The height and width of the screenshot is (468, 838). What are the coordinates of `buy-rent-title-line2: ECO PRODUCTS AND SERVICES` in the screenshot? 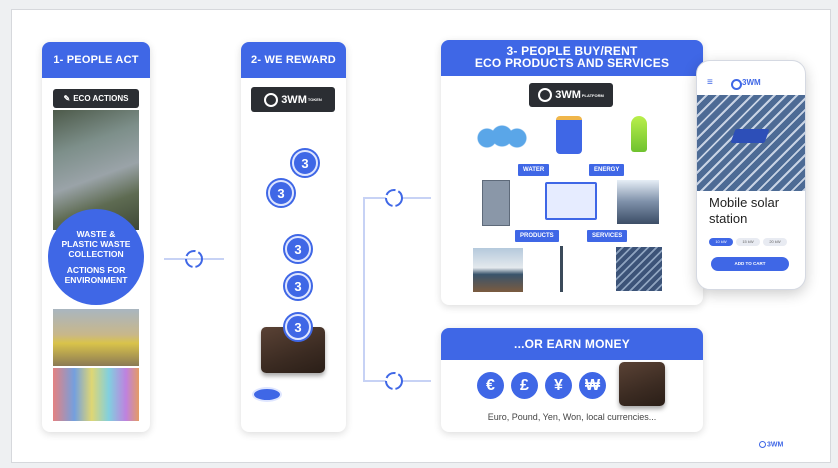 It's located at (572, 63).